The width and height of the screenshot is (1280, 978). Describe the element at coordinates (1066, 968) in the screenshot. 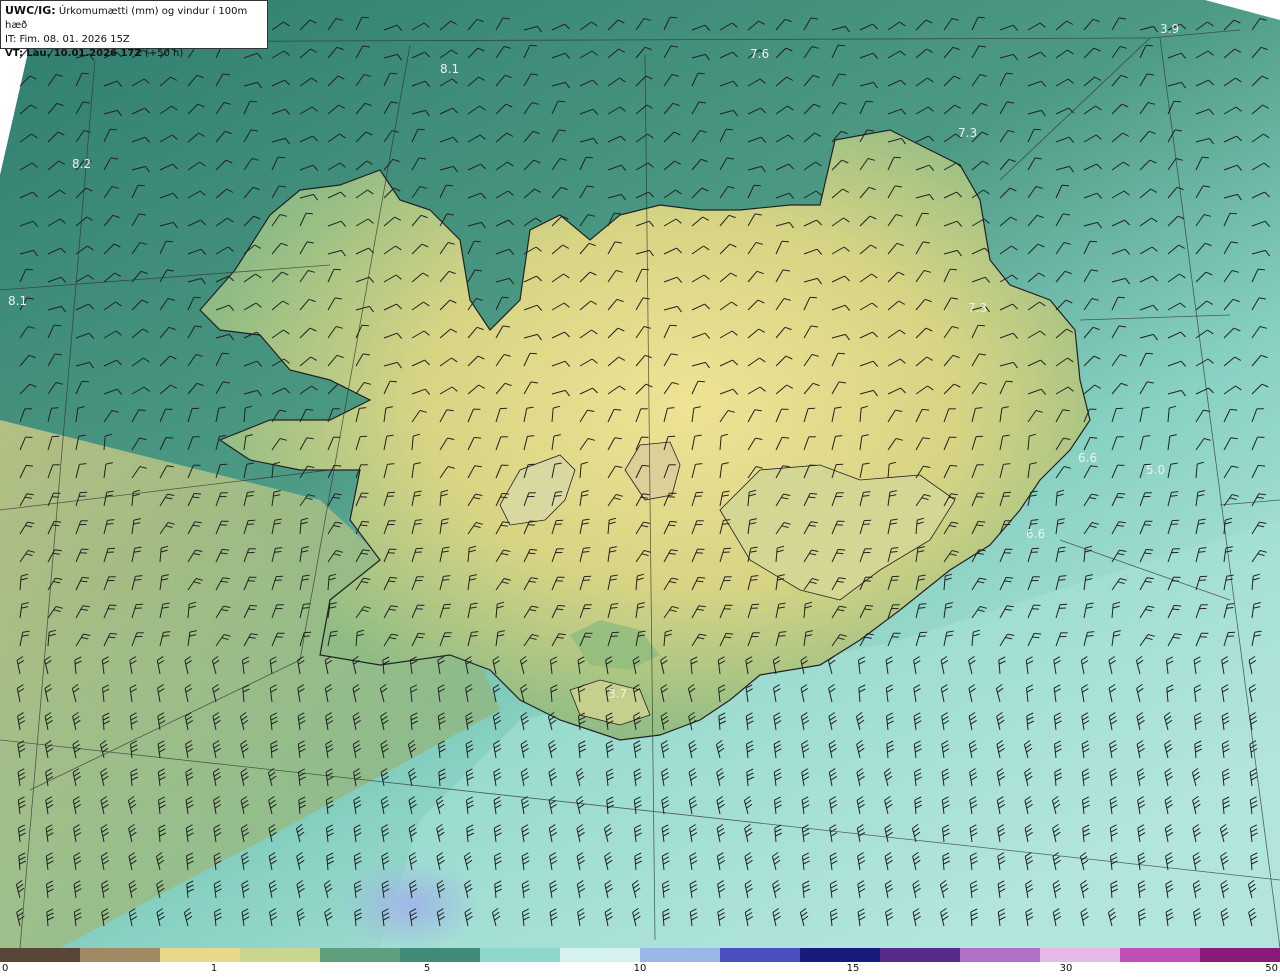

I see `colorbar-tick: 30` at that location.